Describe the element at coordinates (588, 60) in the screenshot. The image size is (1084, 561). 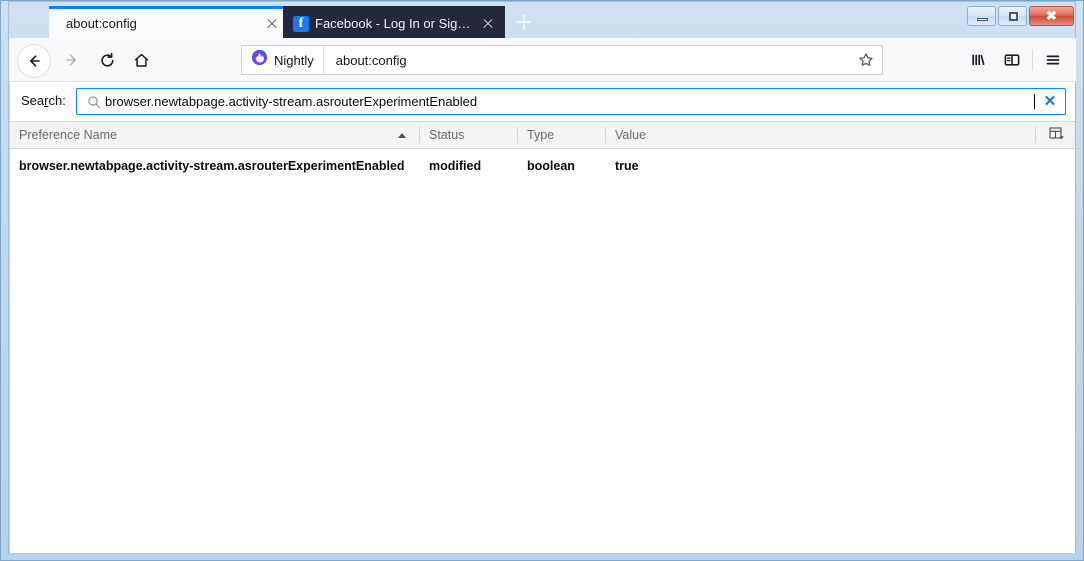
I see `url-input: about:config` at that location.